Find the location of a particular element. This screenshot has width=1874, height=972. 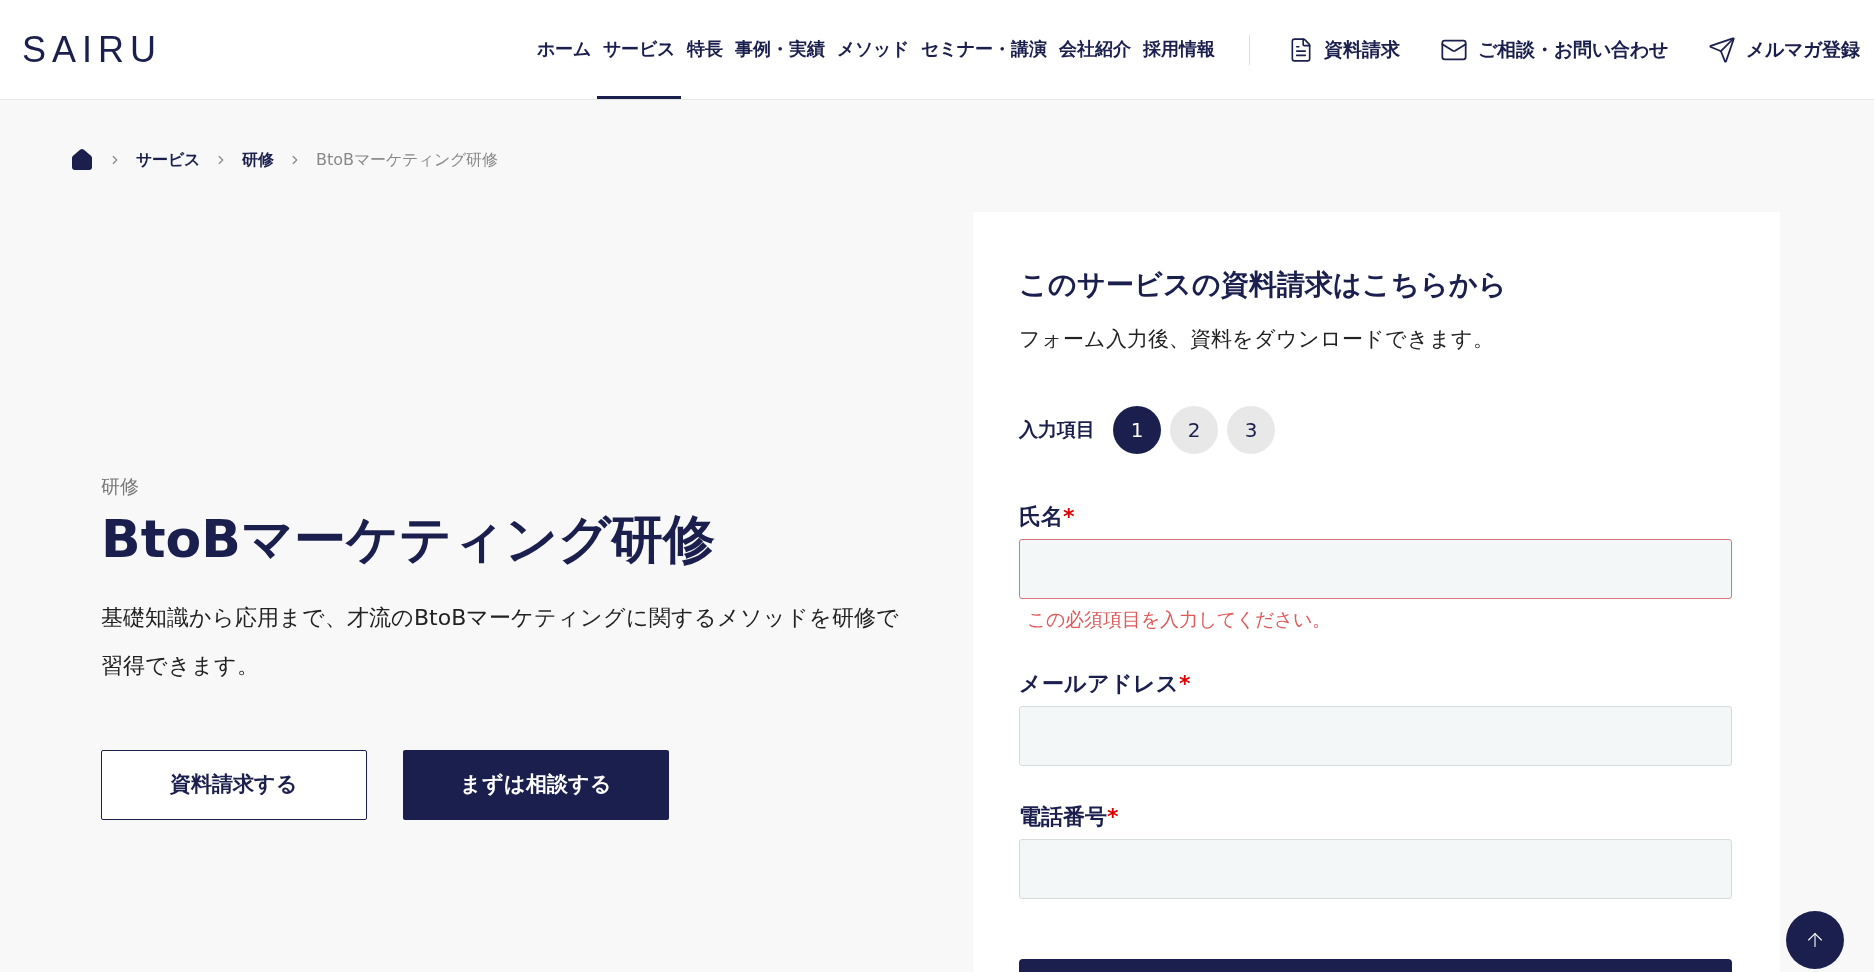

home-icon is located at coordinates (82, 160).